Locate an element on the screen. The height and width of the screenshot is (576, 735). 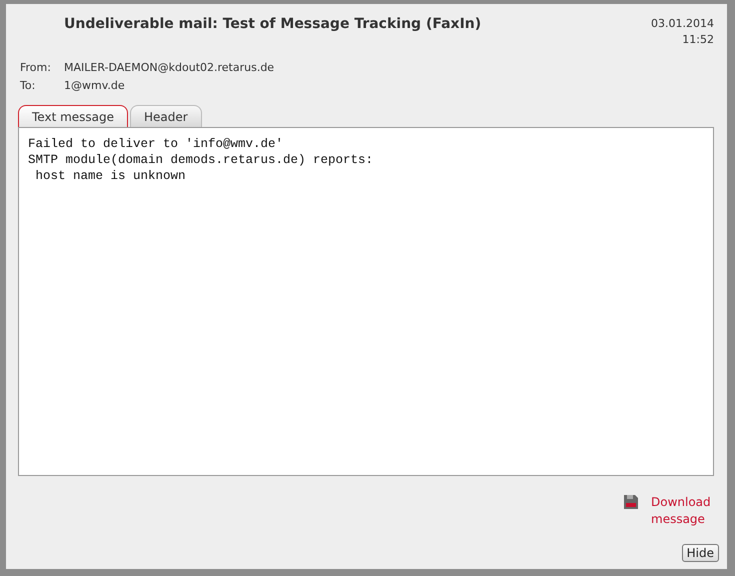
body-line: SMTP module(domain demods.retarus.de) reports: is located at coordinates (201, 160).